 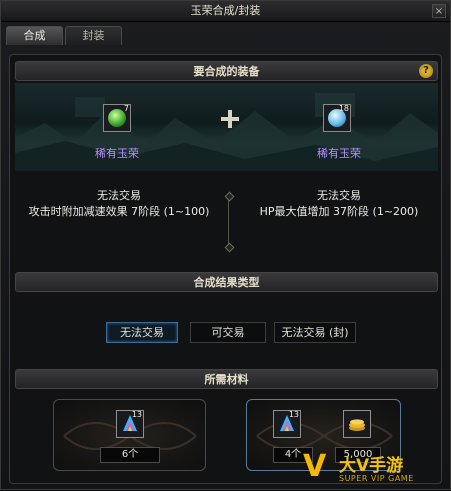 What do you see at coordinates (130, 455) in the screenshot?
I see `material-left-quantity: 6个` at bounding box center [130, 455].